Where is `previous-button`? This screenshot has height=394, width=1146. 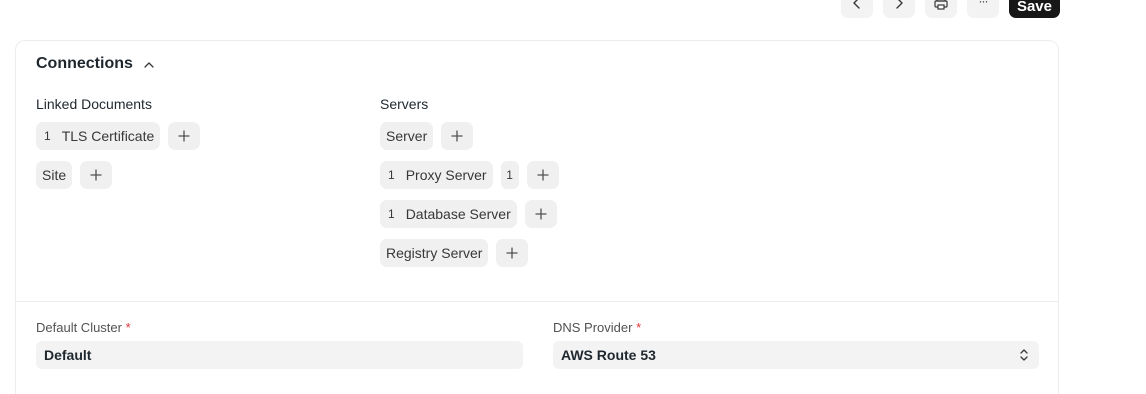 previous-button is located at coordinates (856, 9).